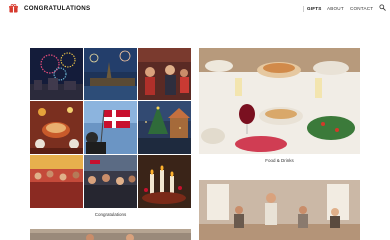  What do you see at coordinates (335, 8) in the screenshot?
I see `nav-about: ABOUT` at bounding box center [335, 8].